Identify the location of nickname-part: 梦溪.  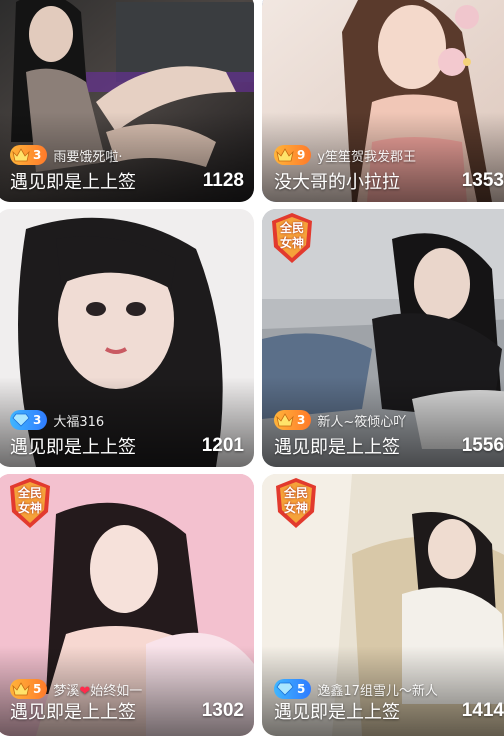
(66, 691).